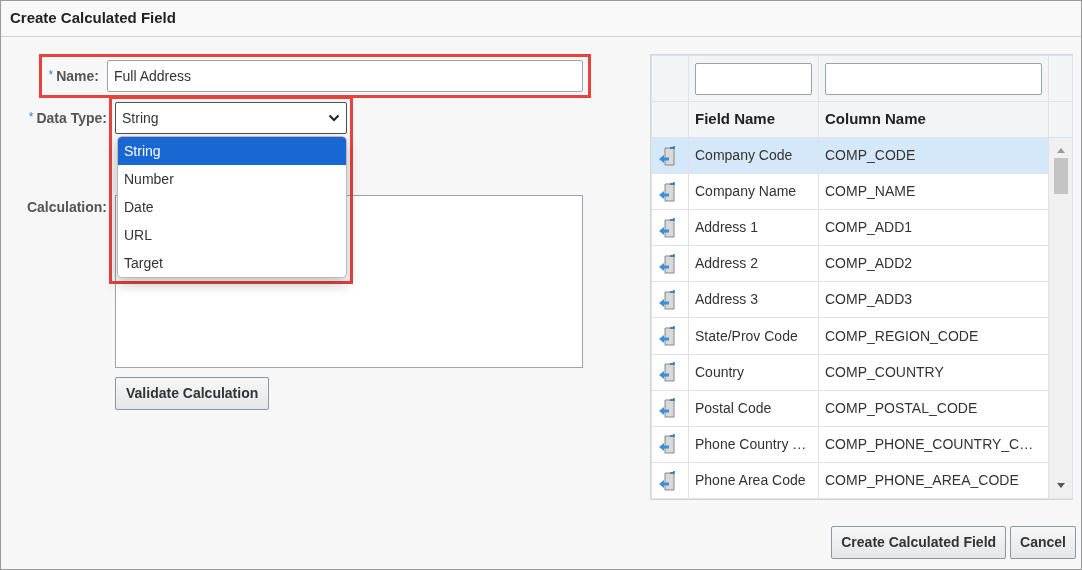 The height and width of the screenshot is (570, 1082). Describe the element at coordinates (727, 263) in the screenshot. I see `table-cell: Address 2` at that location.